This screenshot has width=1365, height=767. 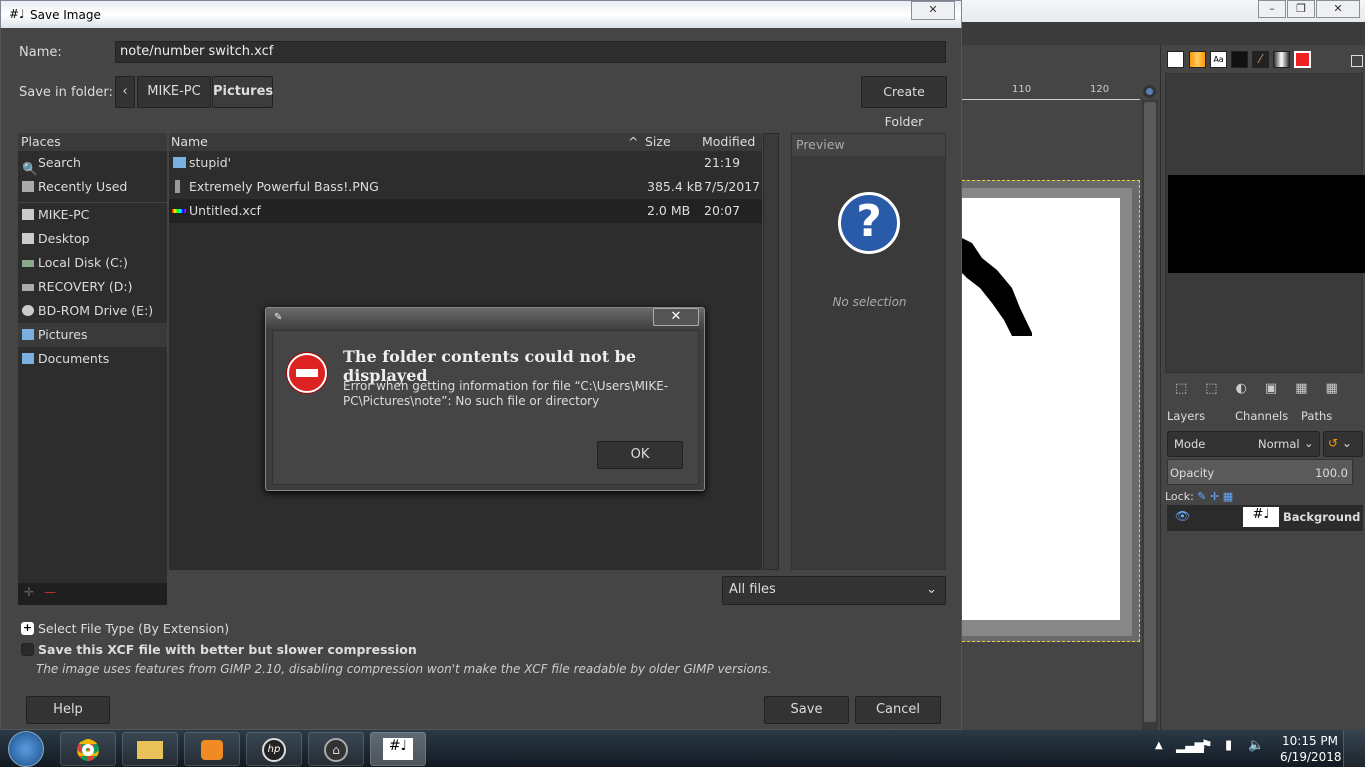 What do you see at coordinates (465, 163) in the screenshot?
I see `file-row: stupid' 21:19` at bounding box center [465, 163].